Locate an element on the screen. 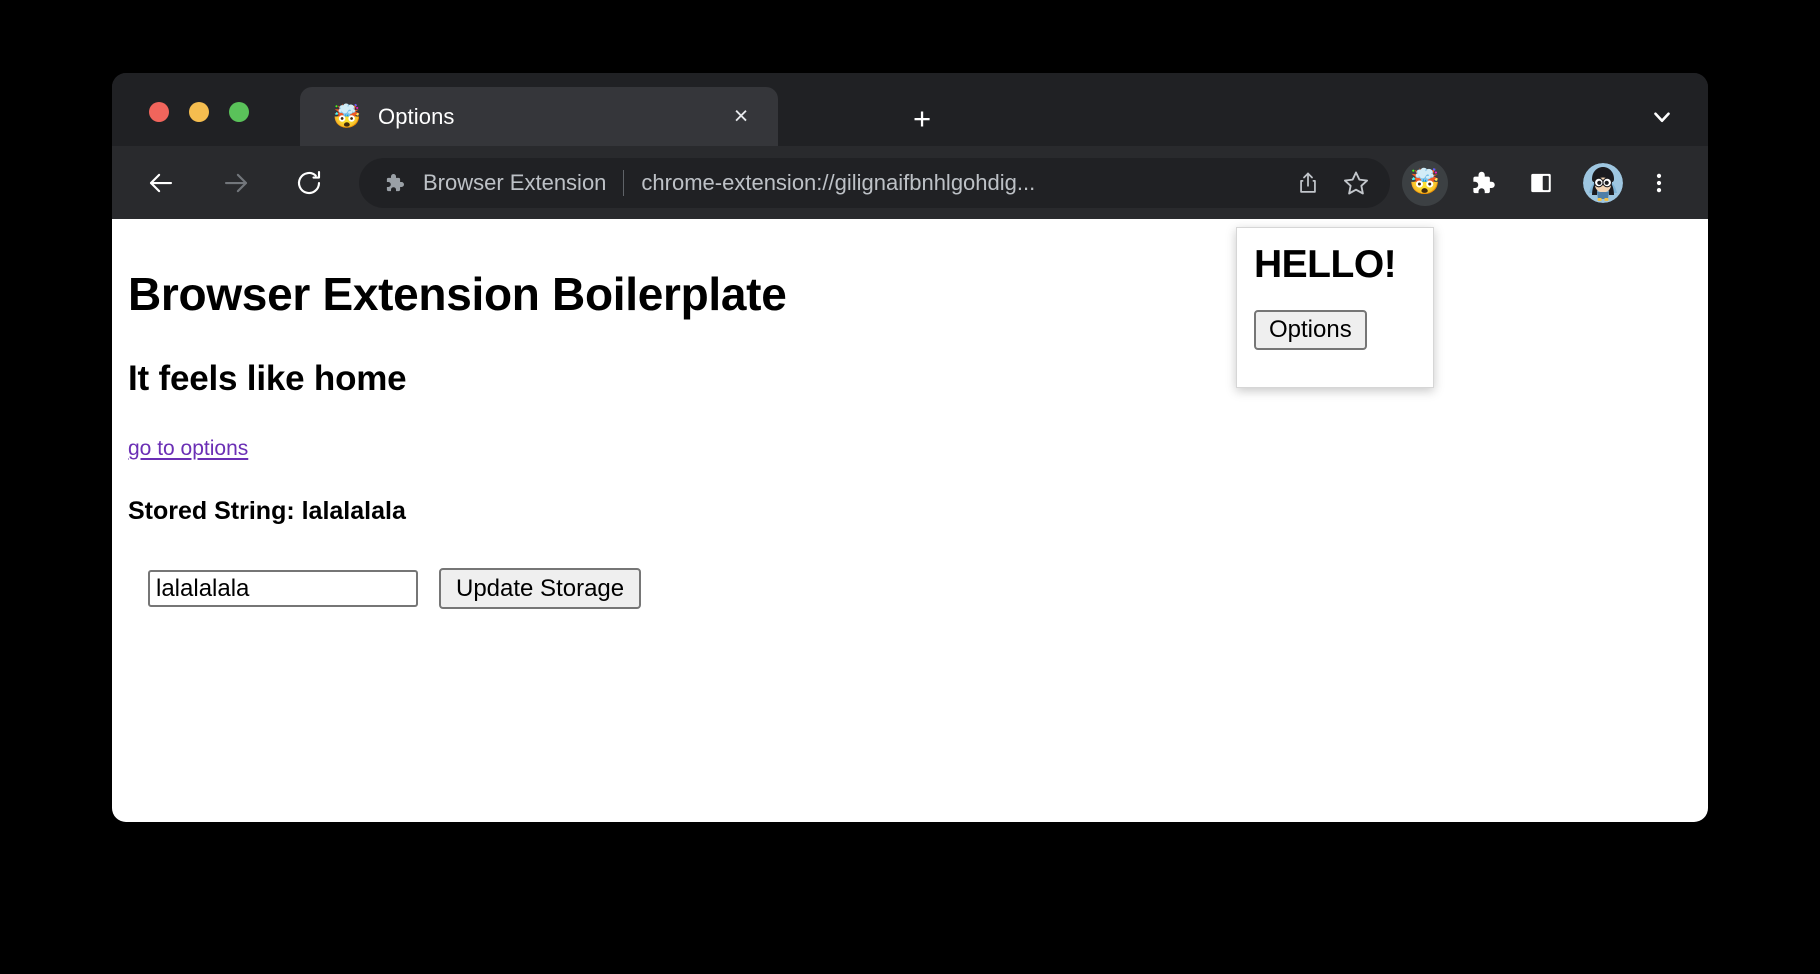 The height and width of the screenshot is (974, 1820). star-icon is located at coordinates (1356, 183).